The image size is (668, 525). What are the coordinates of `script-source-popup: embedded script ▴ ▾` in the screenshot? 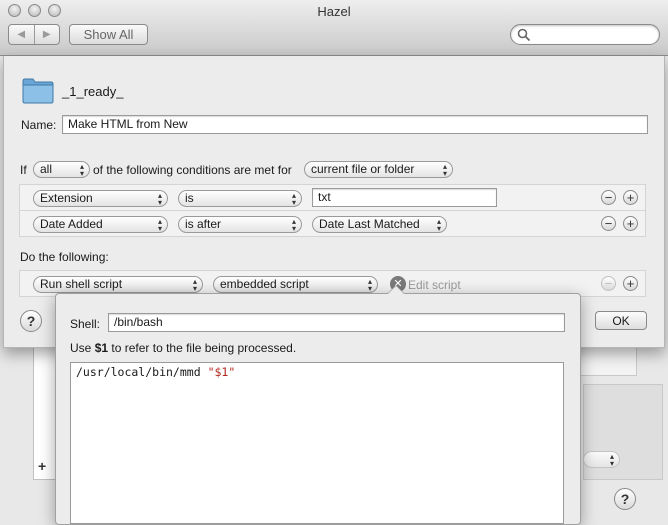 It's located at (295, 284).